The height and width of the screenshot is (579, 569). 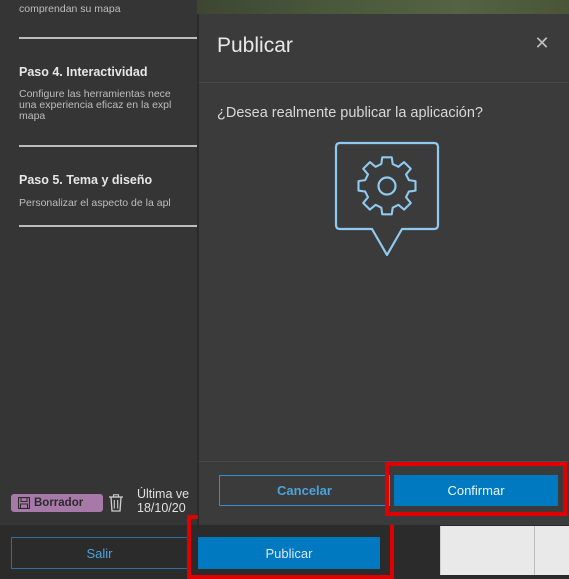 What do you see at coordinates (83, 72) in the screenshot?
I see `step4-title: Paso 4. Interactividad` at bounding box center [83, 72].